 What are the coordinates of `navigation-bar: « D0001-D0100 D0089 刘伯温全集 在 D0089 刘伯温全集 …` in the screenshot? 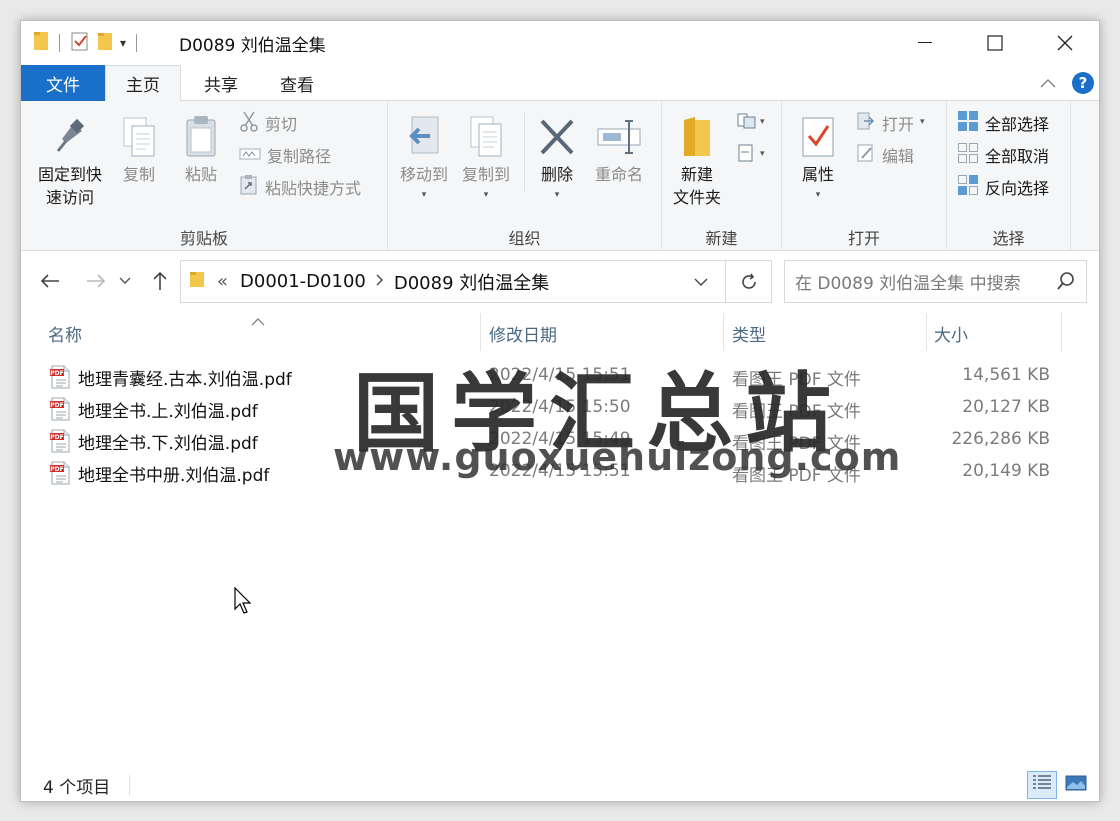 It's located at (560, 281).